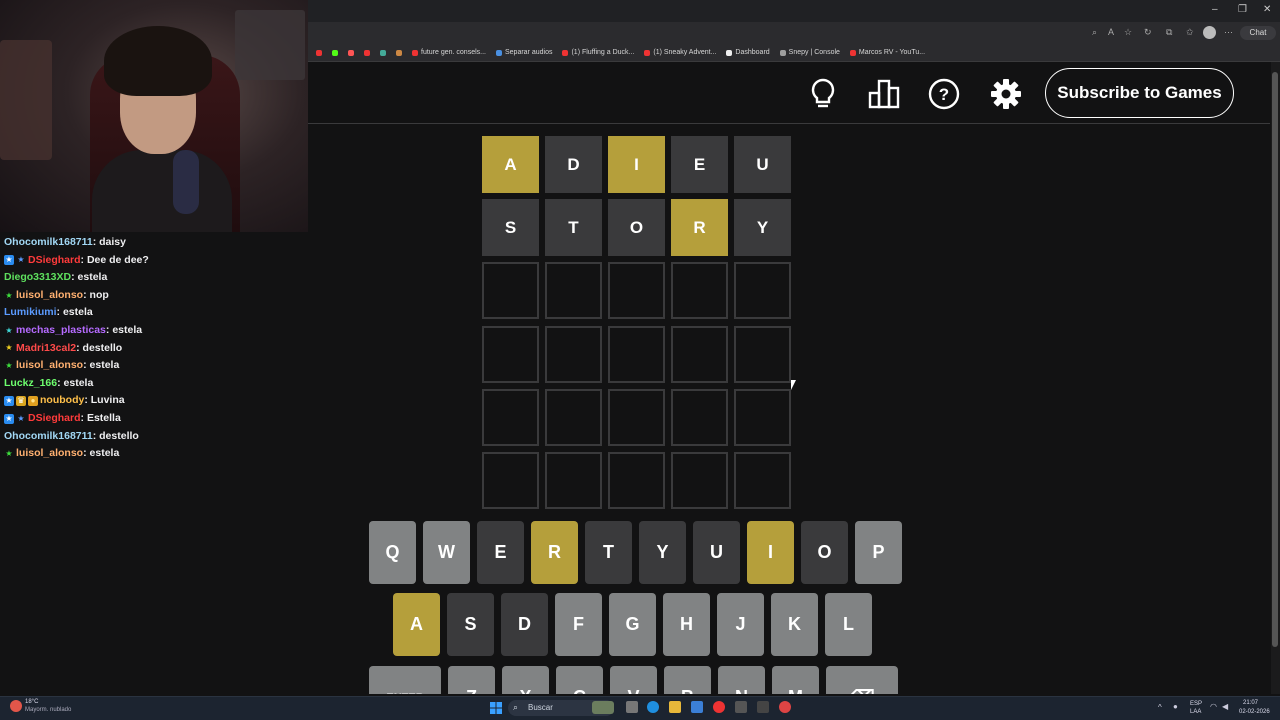 The image size is (1280, 720). What do you see at coordinates (763, 707) in the screenshot?
I see `app-icon-dark` at bounding box center [763, 707].